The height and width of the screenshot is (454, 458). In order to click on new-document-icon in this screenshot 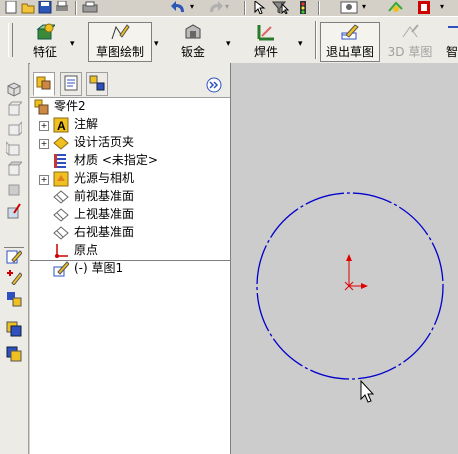, I will do `click(11, 7)`.